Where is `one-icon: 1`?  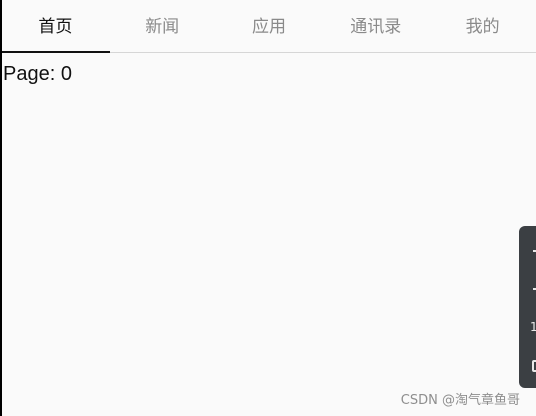 one-icon: 1 is located at coordinates (533, 327).